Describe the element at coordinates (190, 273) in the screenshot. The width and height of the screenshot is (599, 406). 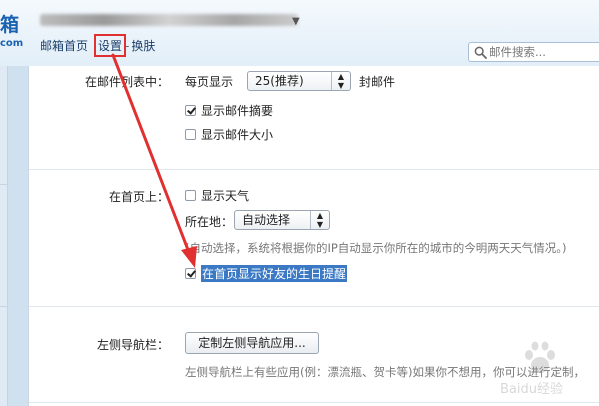
I see `birthday-checkbox` at that location.